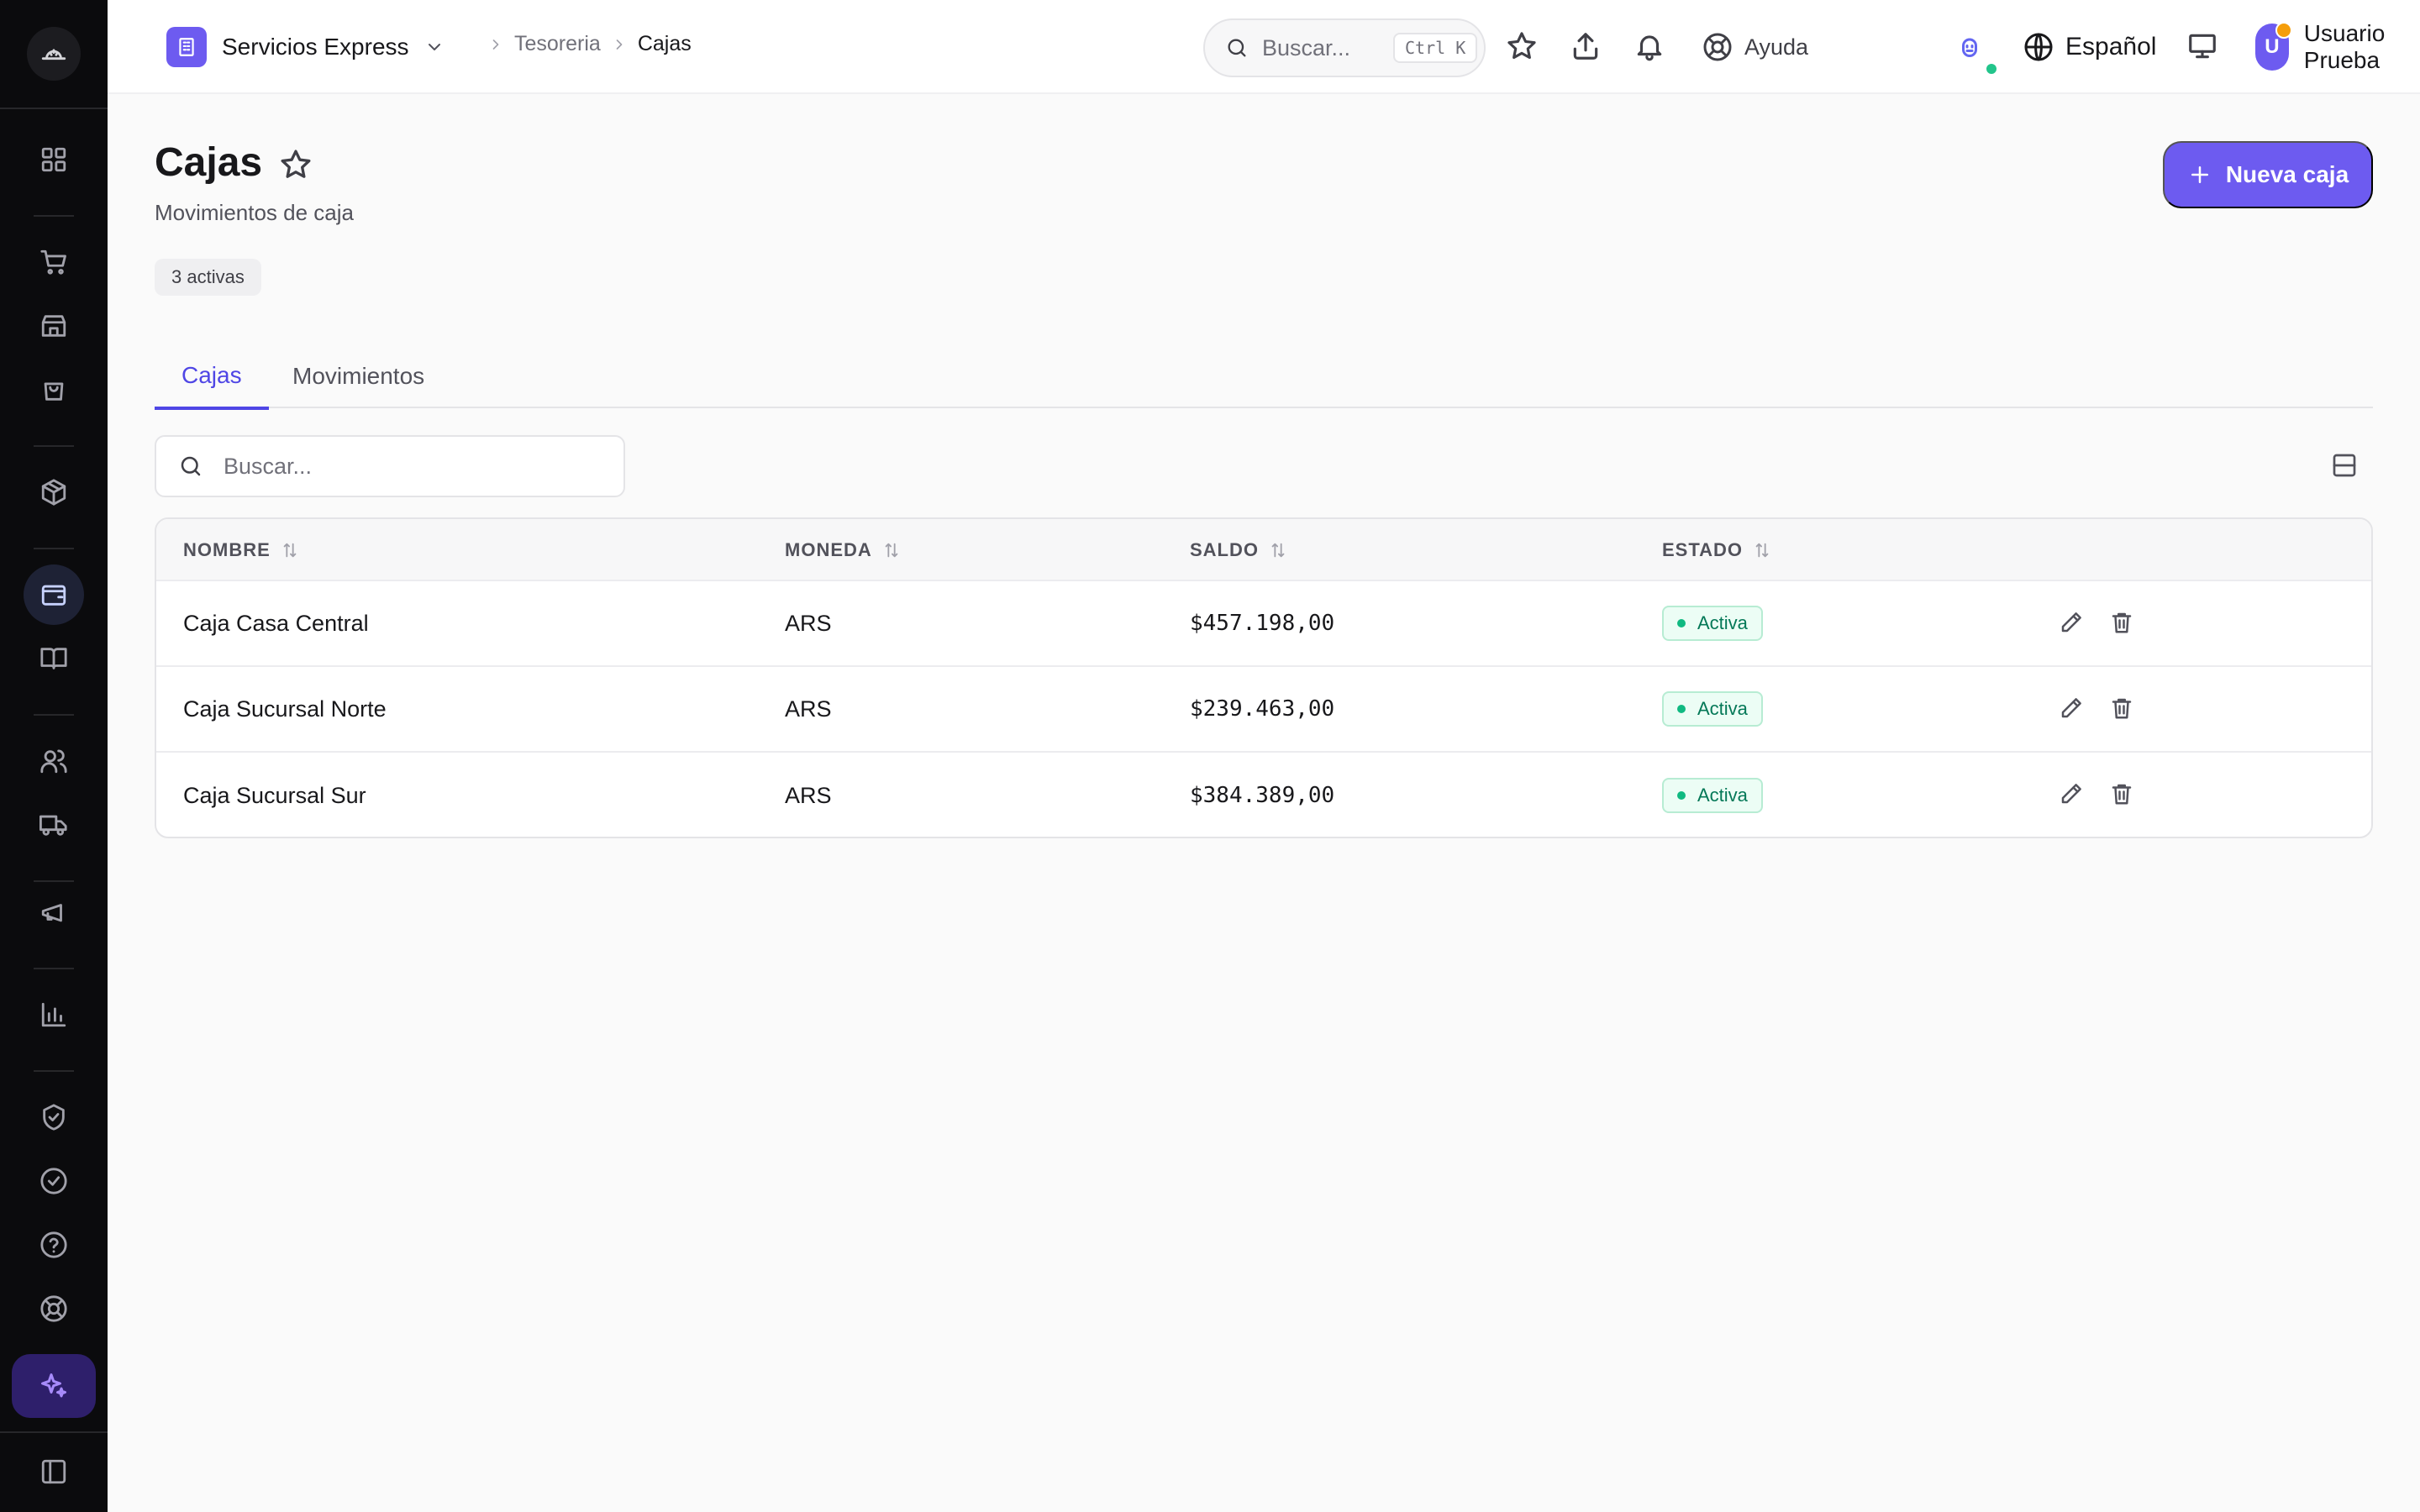 This screenshot has height=1512, width=2420. Describe the element at coordinates (1263, 624) in the screenshot. I see `table-row: Caja Casa Central ARS $457.198,00 Activa` at that location.